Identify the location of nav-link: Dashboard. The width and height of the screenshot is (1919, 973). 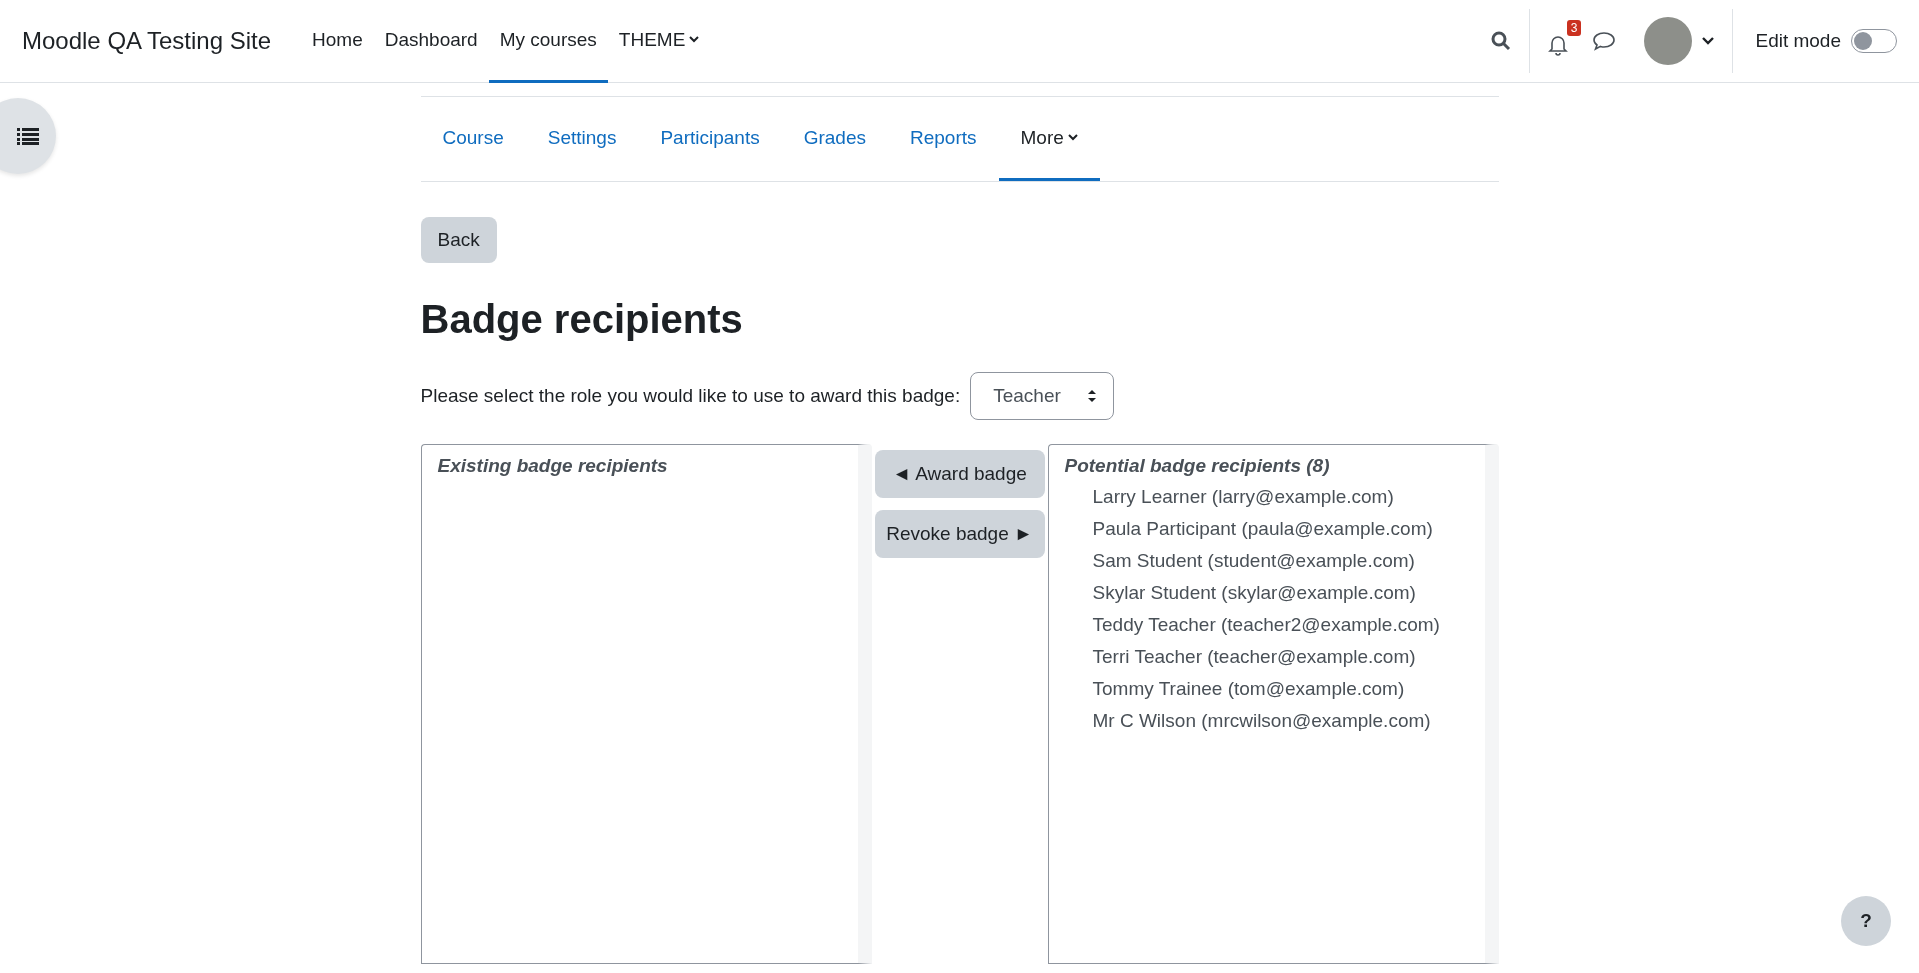
(431, 41).